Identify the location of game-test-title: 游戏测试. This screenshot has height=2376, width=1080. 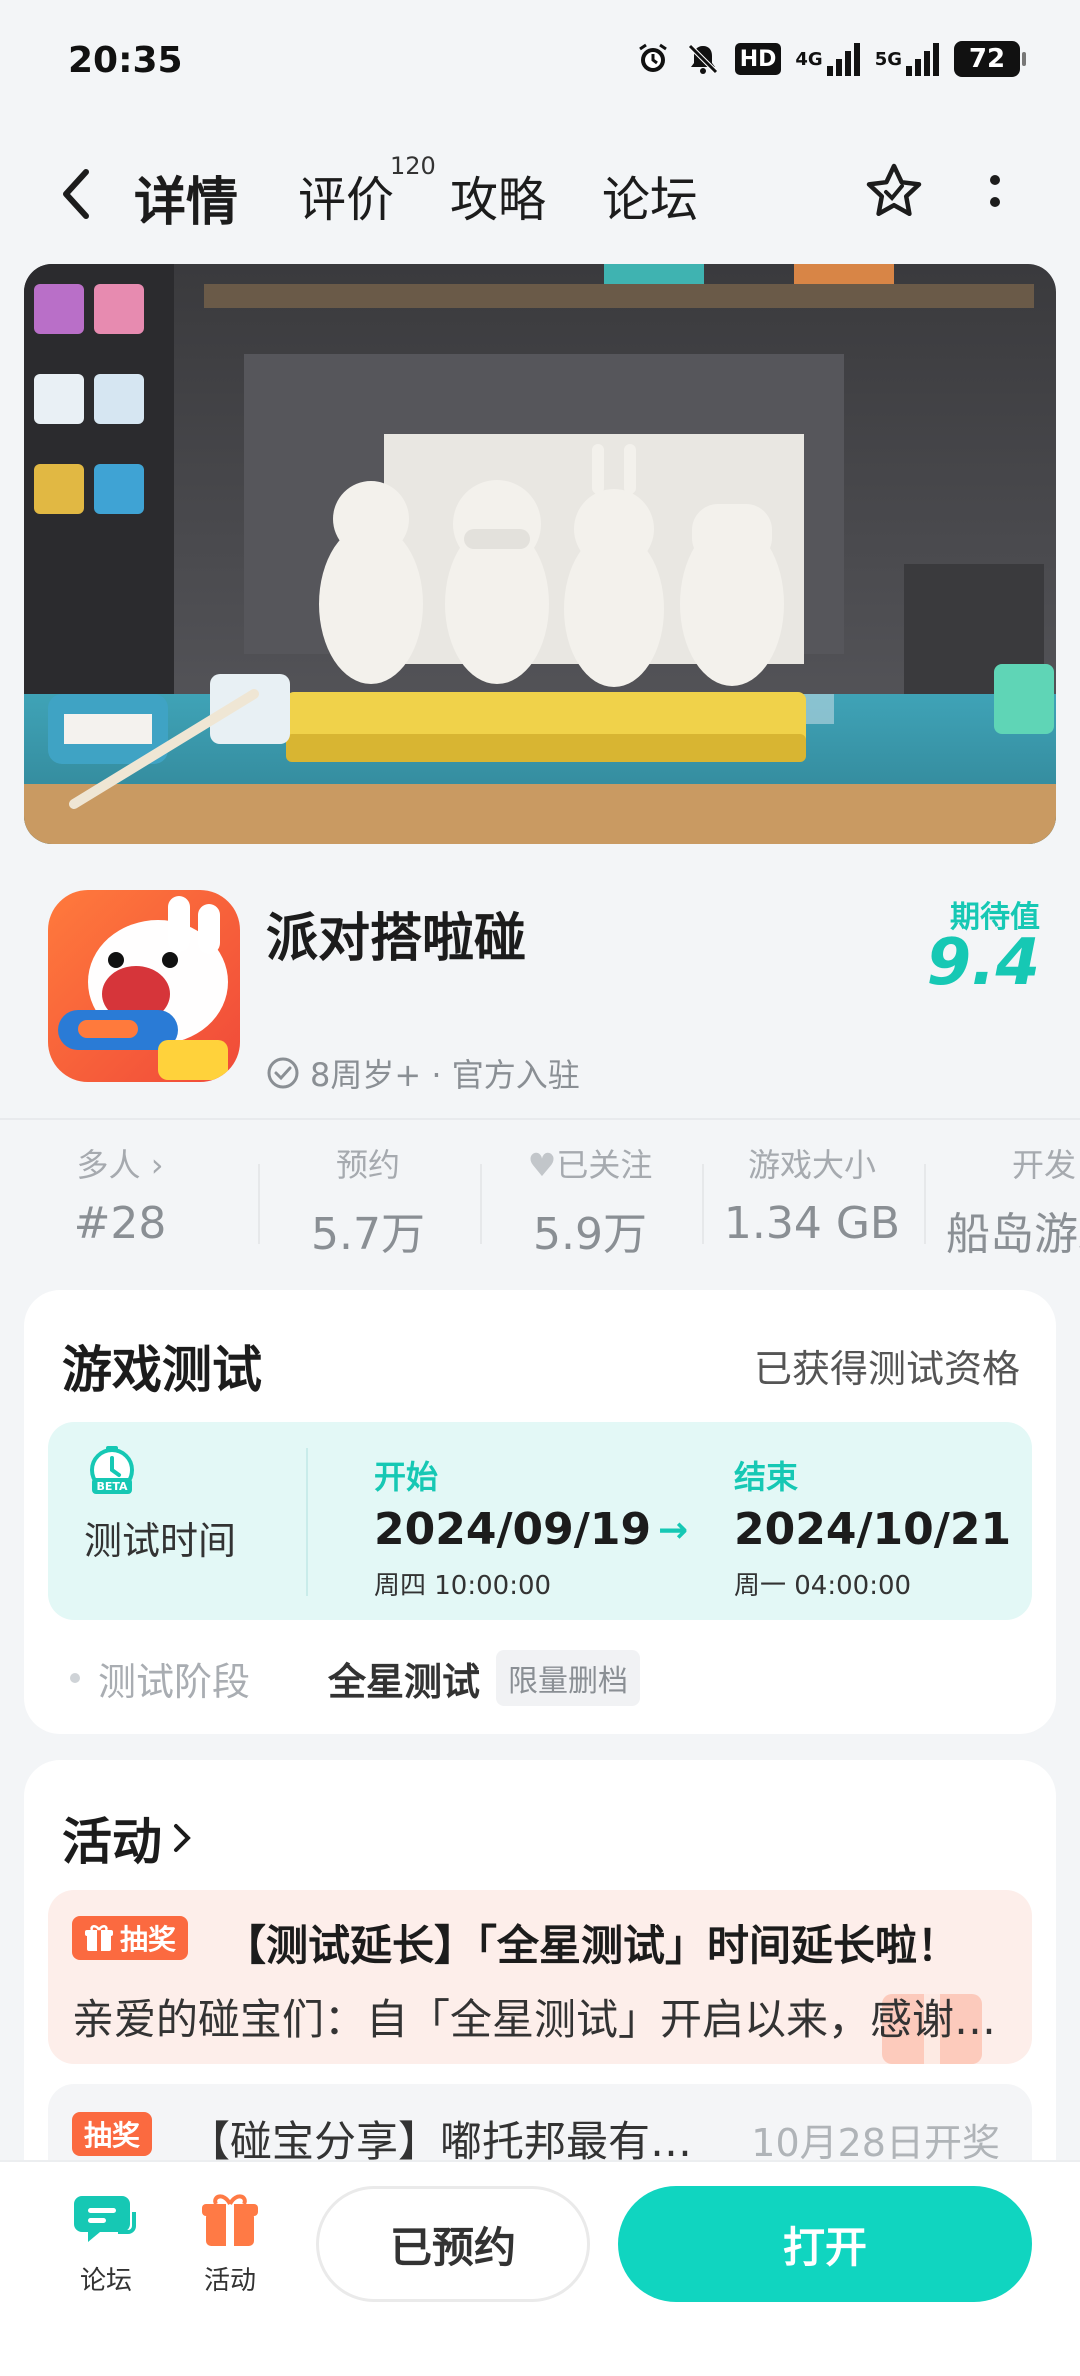
(162, 1370).